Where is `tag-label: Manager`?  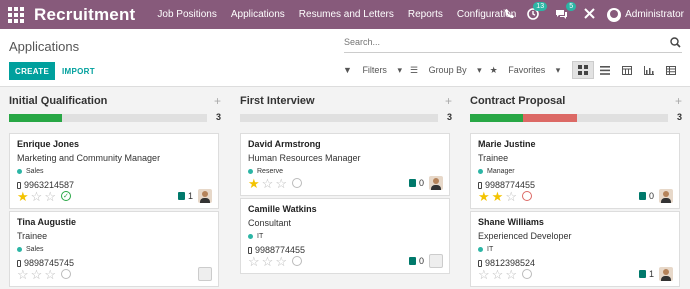
tag-label: Manager is located at coordinates (501, 171).